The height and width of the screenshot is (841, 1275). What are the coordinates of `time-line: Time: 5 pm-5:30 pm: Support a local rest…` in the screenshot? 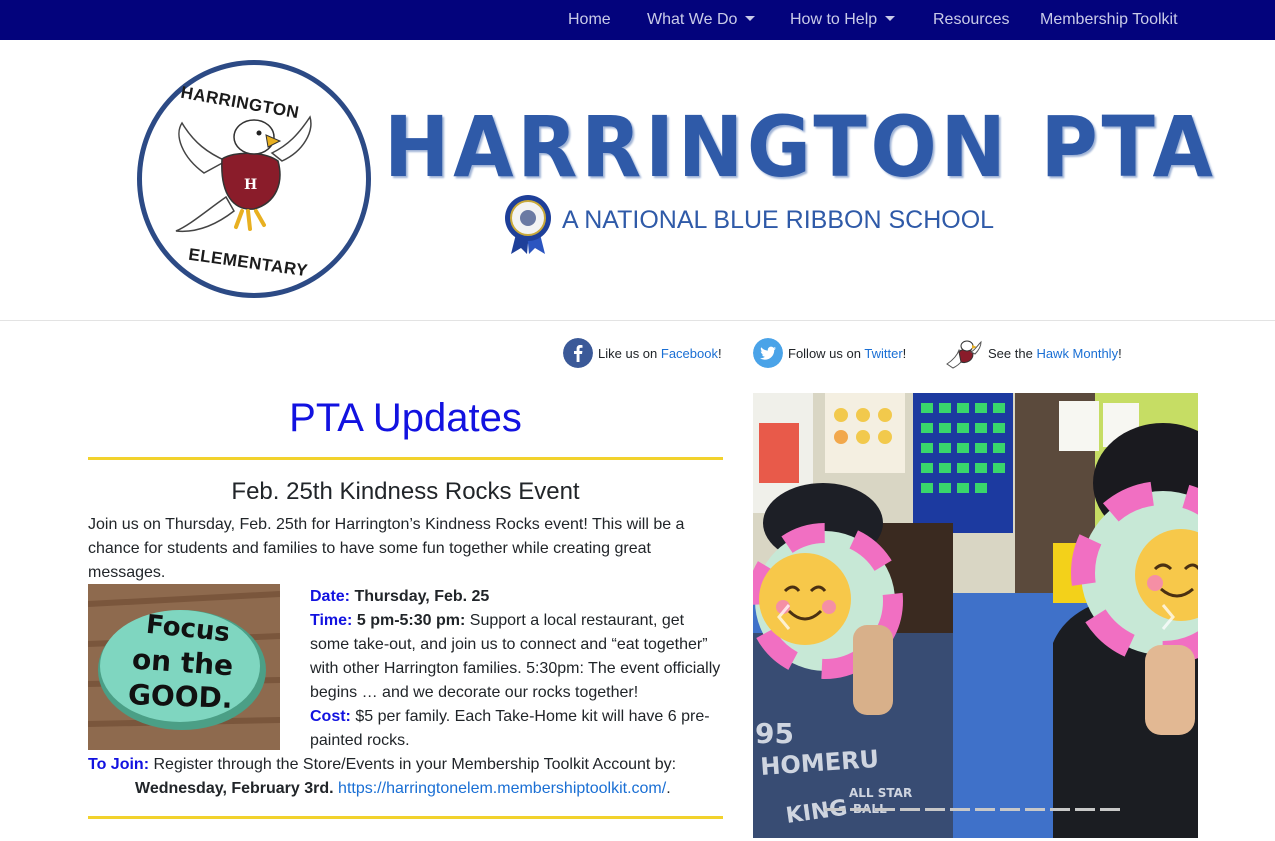 It's located at (517, 657).